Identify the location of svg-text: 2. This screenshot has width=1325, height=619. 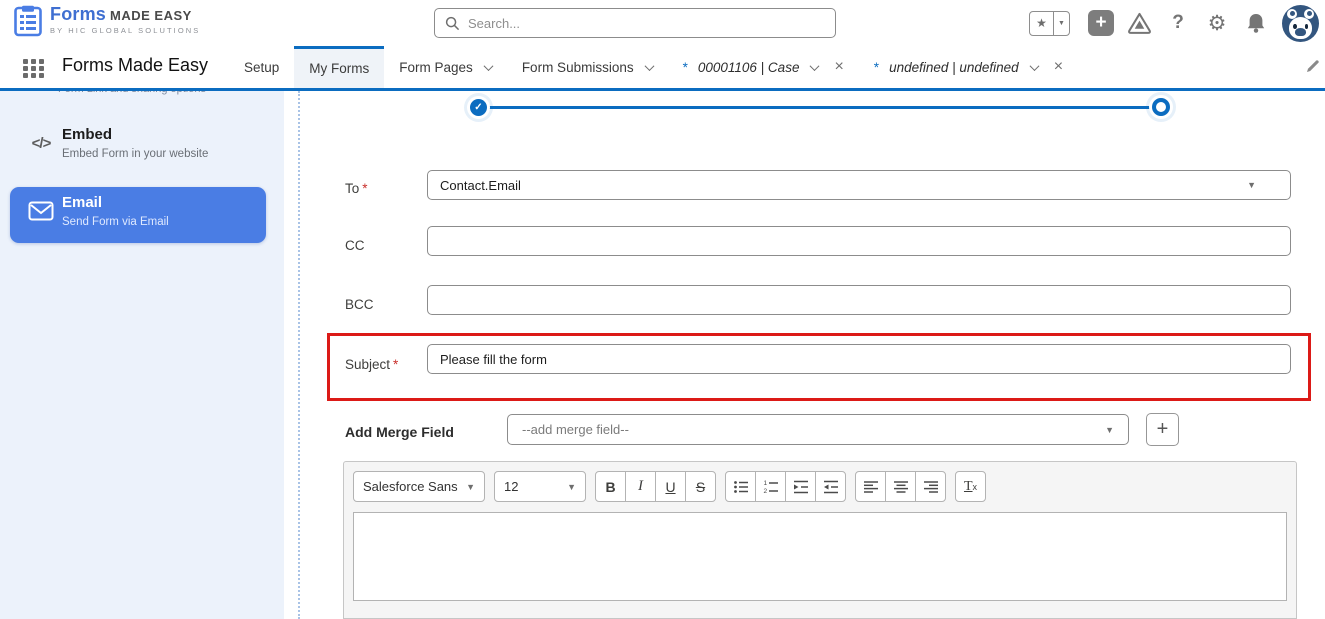
(765, 491).